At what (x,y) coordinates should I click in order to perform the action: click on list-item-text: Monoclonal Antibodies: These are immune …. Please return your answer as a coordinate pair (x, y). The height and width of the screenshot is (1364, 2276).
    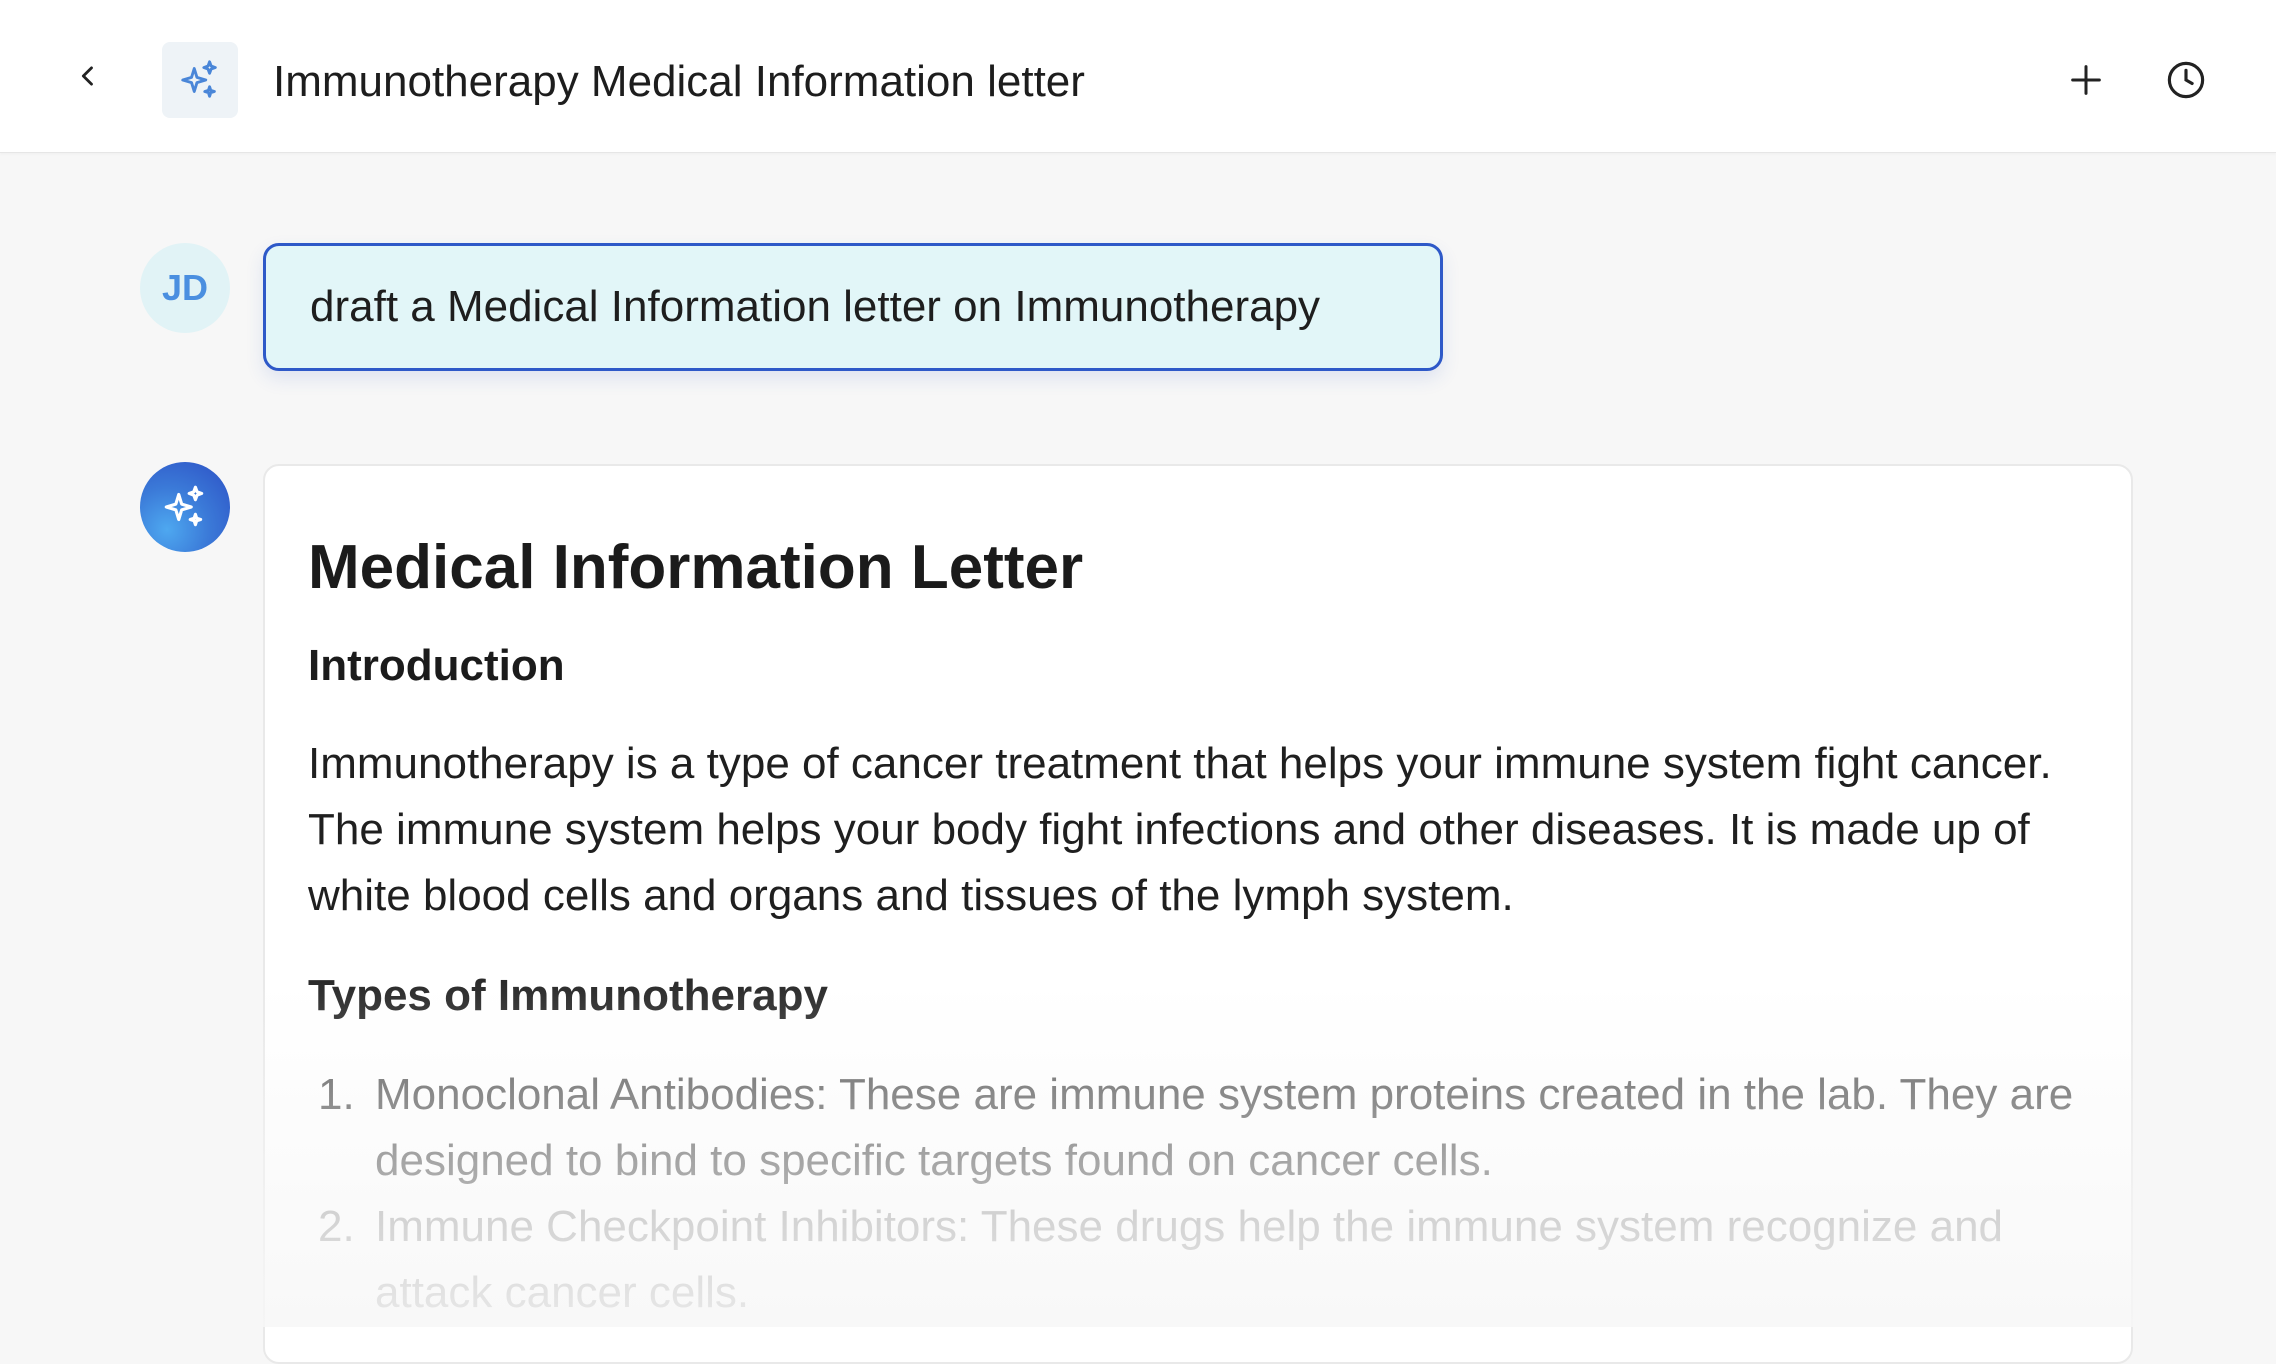
    Looking at the image, I should click on (1224, 1127).